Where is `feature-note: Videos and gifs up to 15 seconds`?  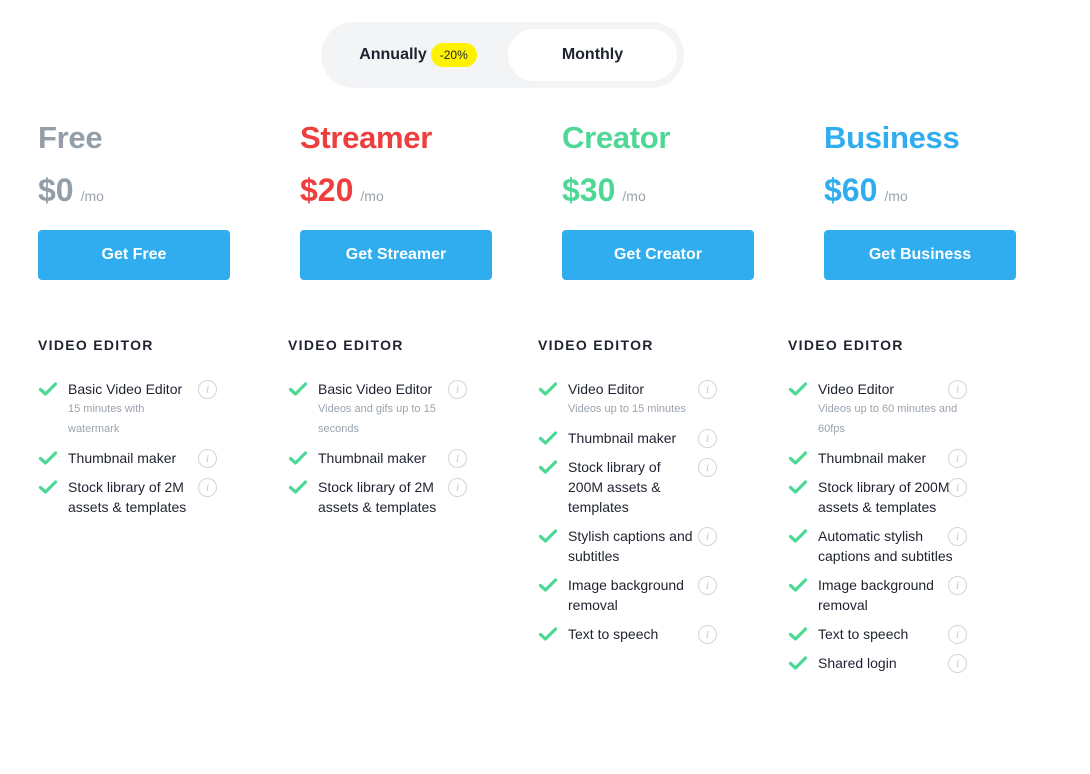
feature-note: Videos and gifs up to 15 seconds is located at coordinates (377, 419).